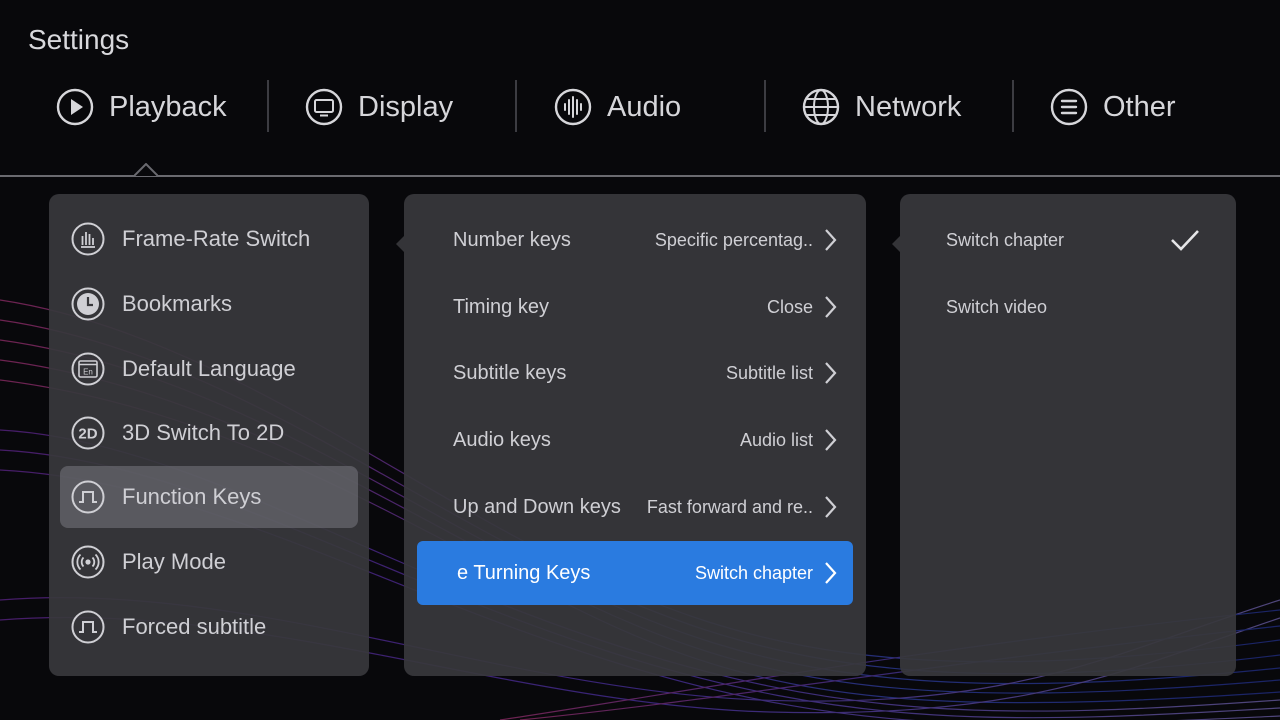 This screenshot has width=1280, height=720. I want to click on language-icon: En, so click(88, 369).